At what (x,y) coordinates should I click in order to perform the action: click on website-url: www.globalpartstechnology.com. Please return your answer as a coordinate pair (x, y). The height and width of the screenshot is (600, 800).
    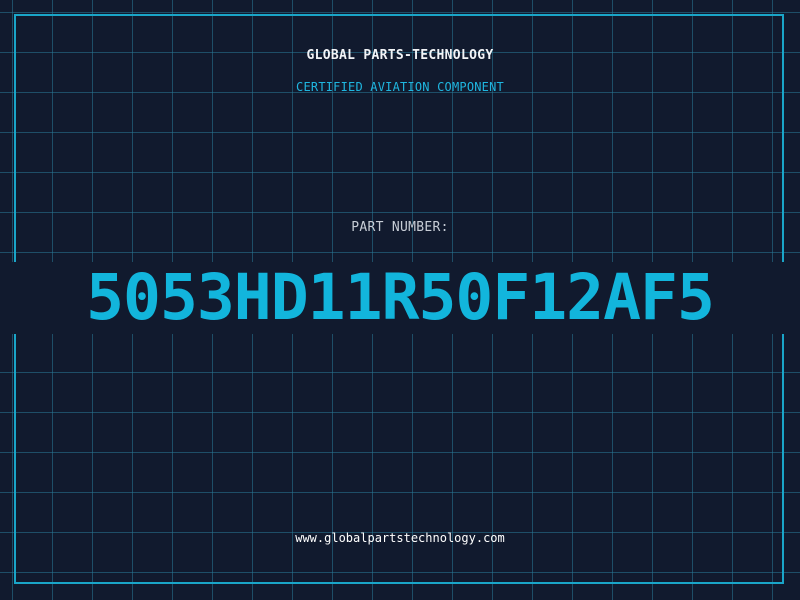
    Looking at the image, I should click on (400, 538).